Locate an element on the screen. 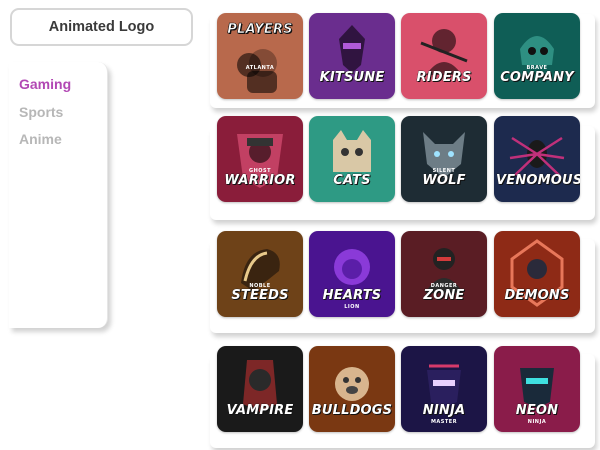 This screenshot has height=450, width=600. soldier-icon is located at coordinates (444, 270).